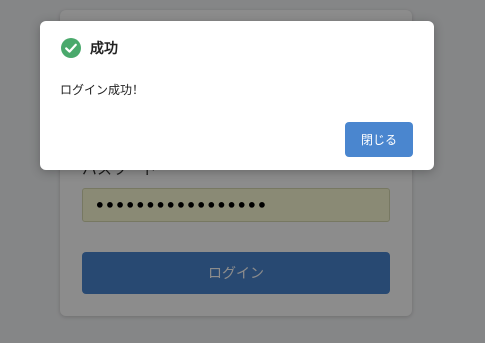 The height and width of the screenshot is (343, 485). I want to click on close-button: 閉じる, so click(379, 139).